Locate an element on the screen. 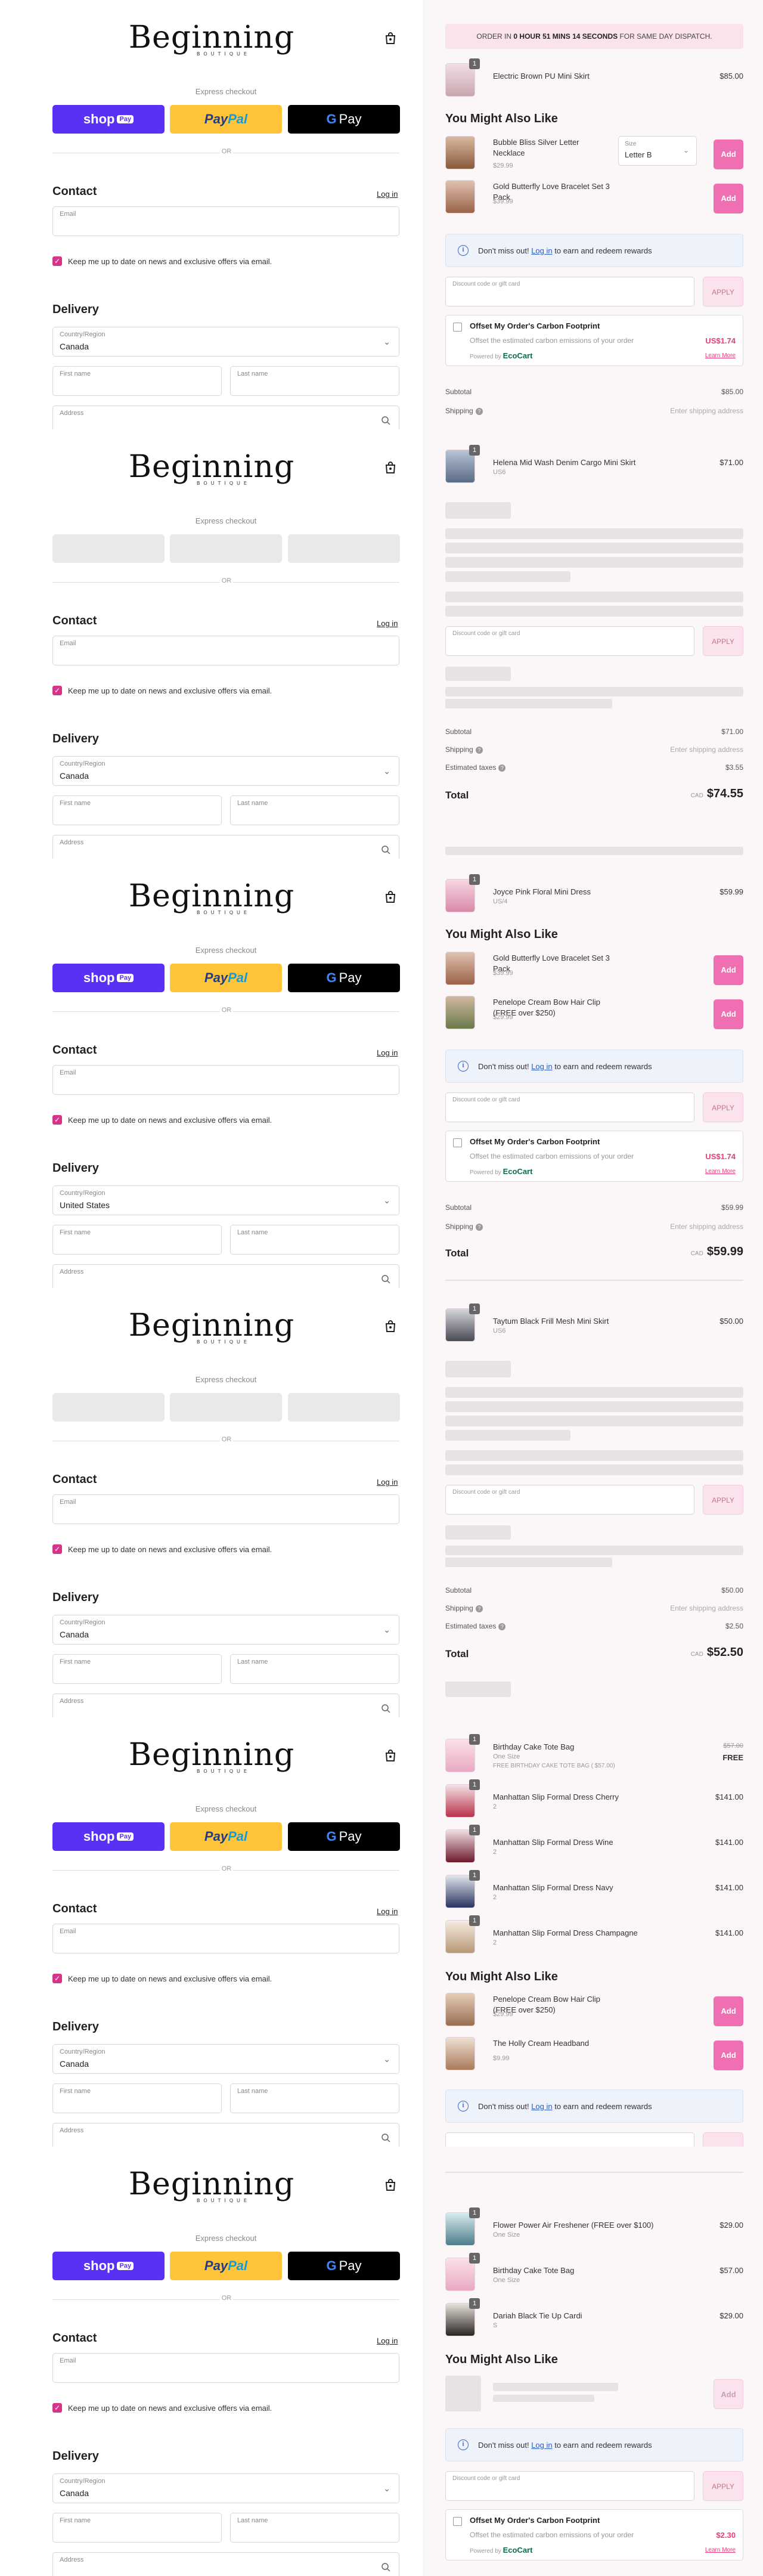 The image size is (763, 2576). apply-button is located at coordinates (723, 2139).